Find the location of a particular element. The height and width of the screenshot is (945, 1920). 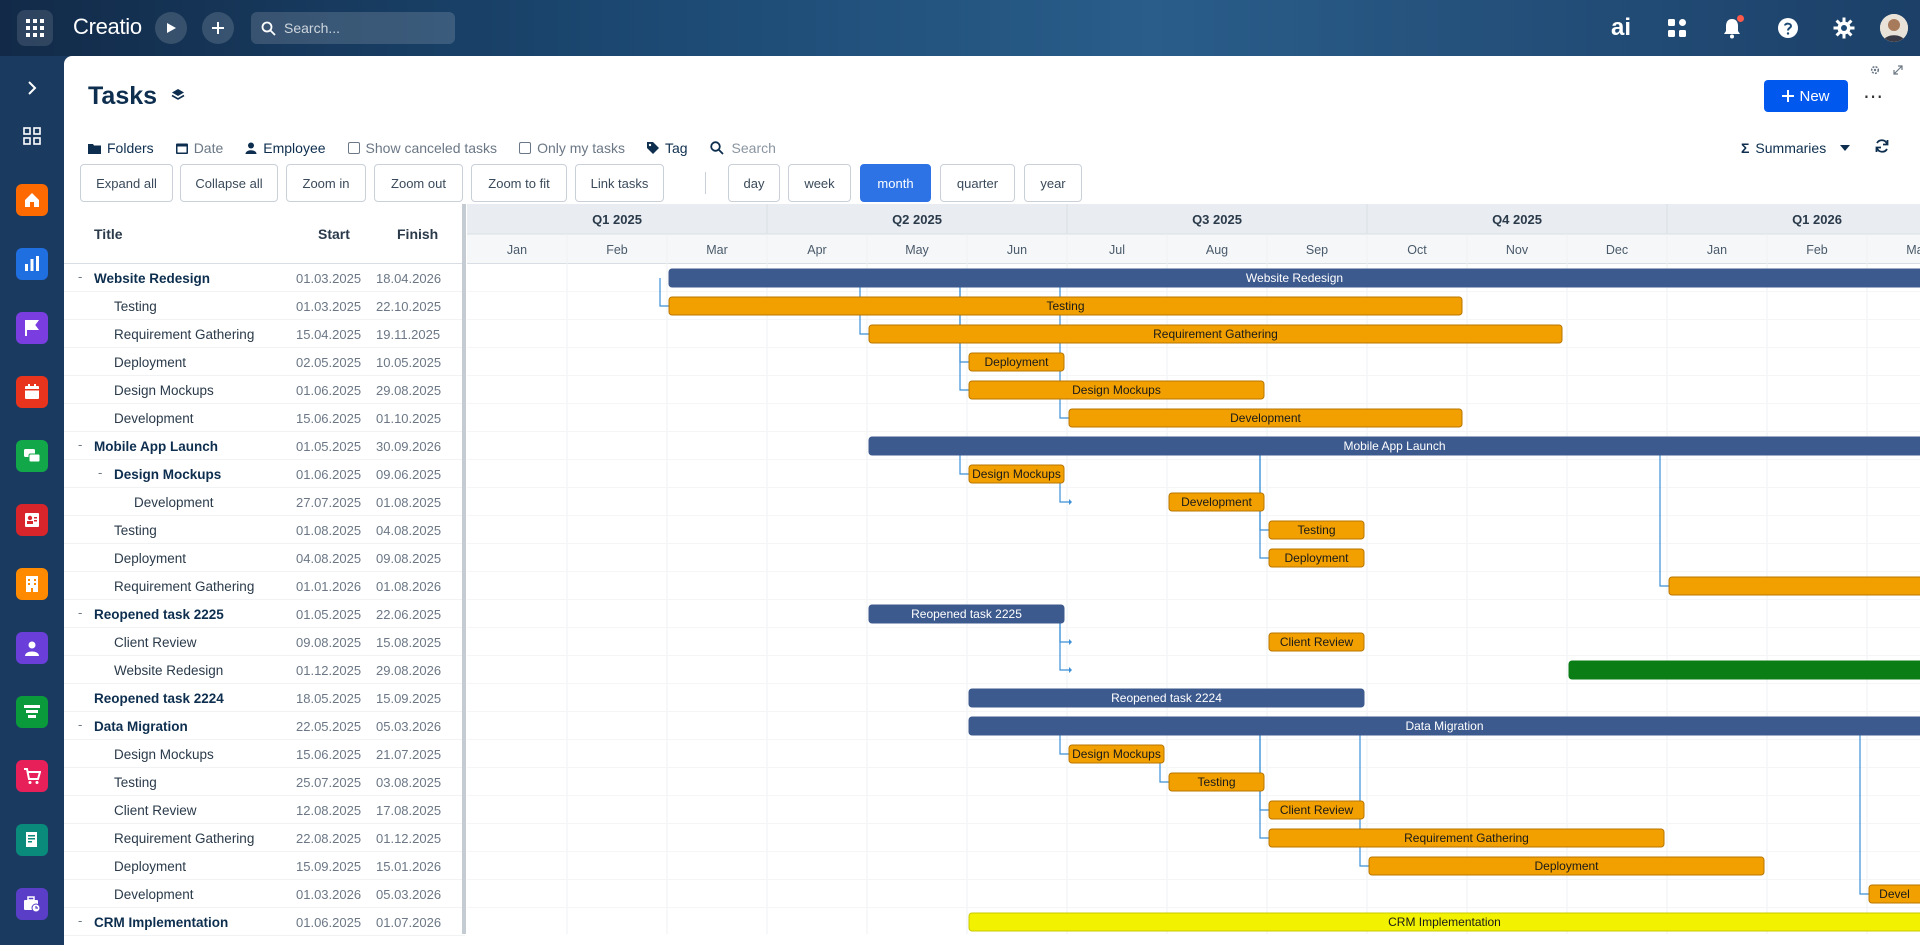

grid-splitter is located at coordinates (464, 569).